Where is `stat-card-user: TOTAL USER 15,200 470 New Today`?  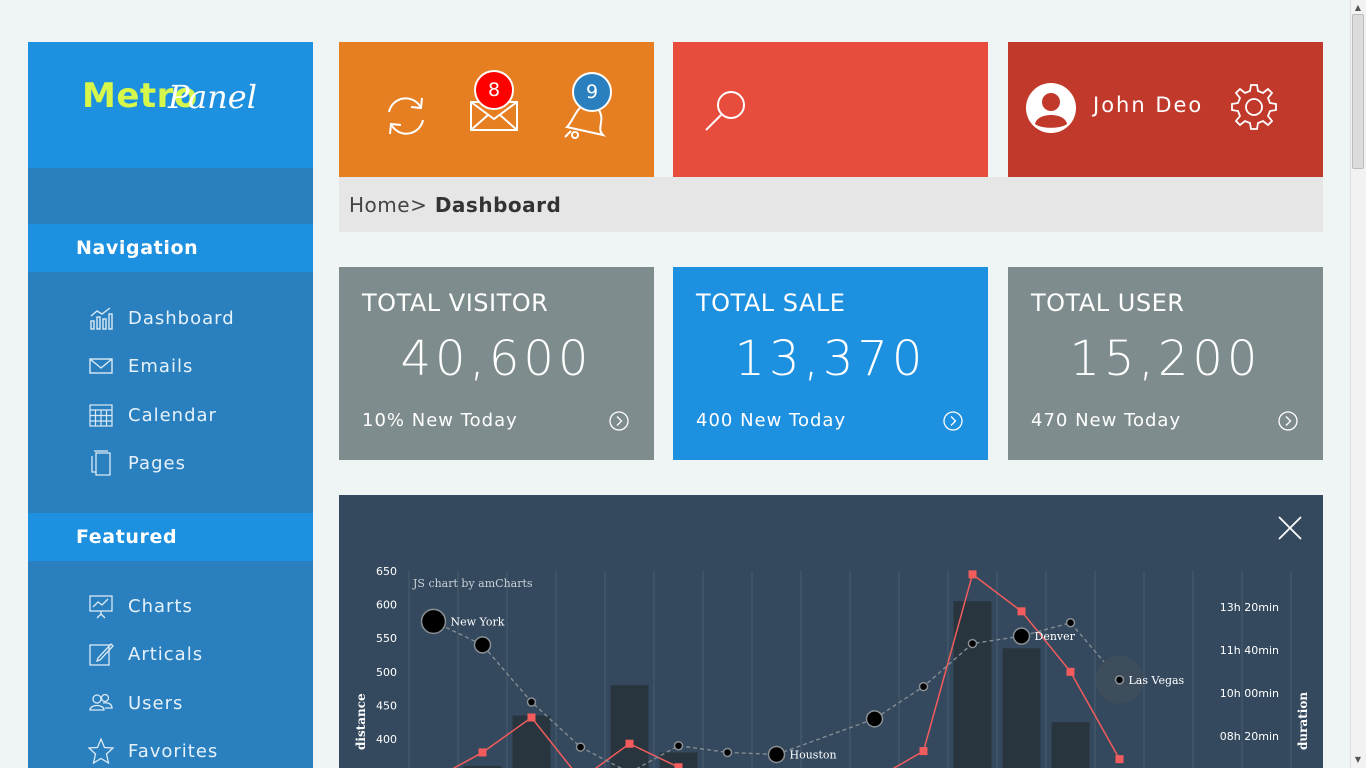 stat-card-user: TOTAL USER 15,200 470 New Today is located at coordinates (1165, 363).